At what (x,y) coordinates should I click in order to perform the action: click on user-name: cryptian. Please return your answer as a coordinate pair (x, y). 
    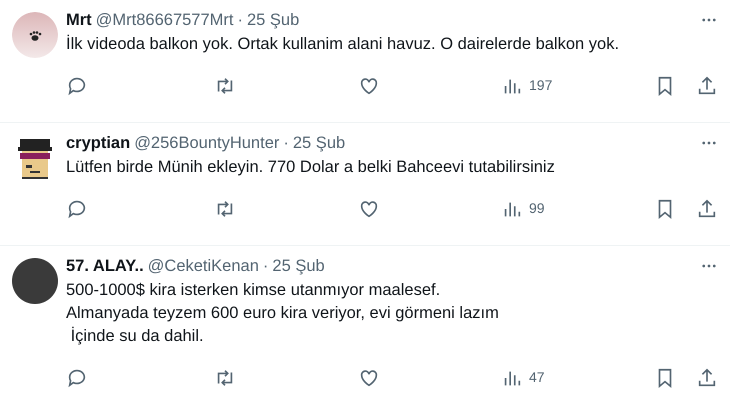
    Looking at the image, I should click on (98, 143).